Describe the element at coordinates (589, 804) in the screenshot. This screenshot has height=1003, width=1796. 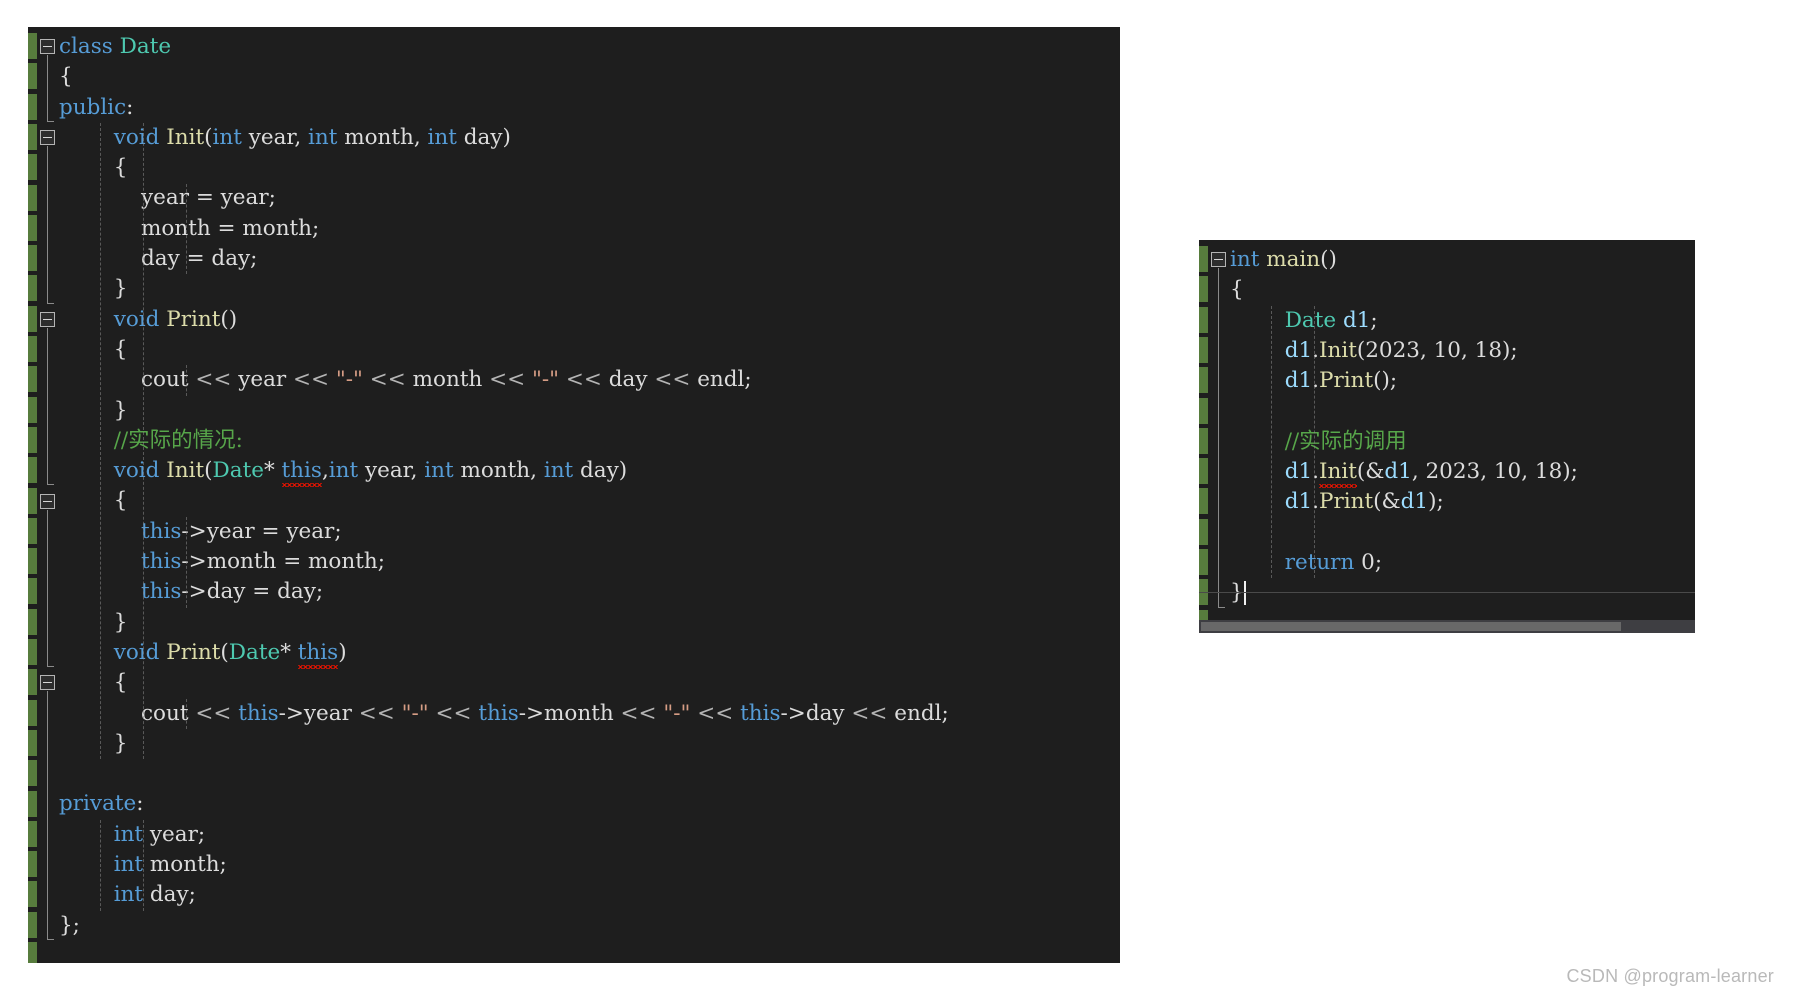
I see `code-line: private:` at that location.